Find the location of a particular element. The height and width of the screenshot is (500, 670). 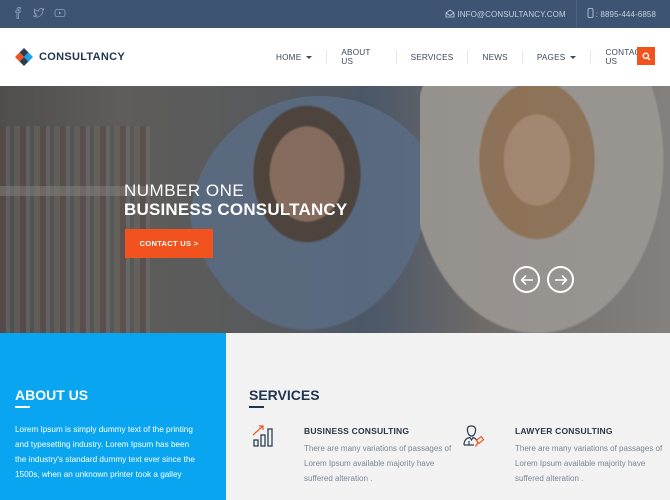

service-title: BUSINESS CONSULTING is located at coordinates (357, 431).